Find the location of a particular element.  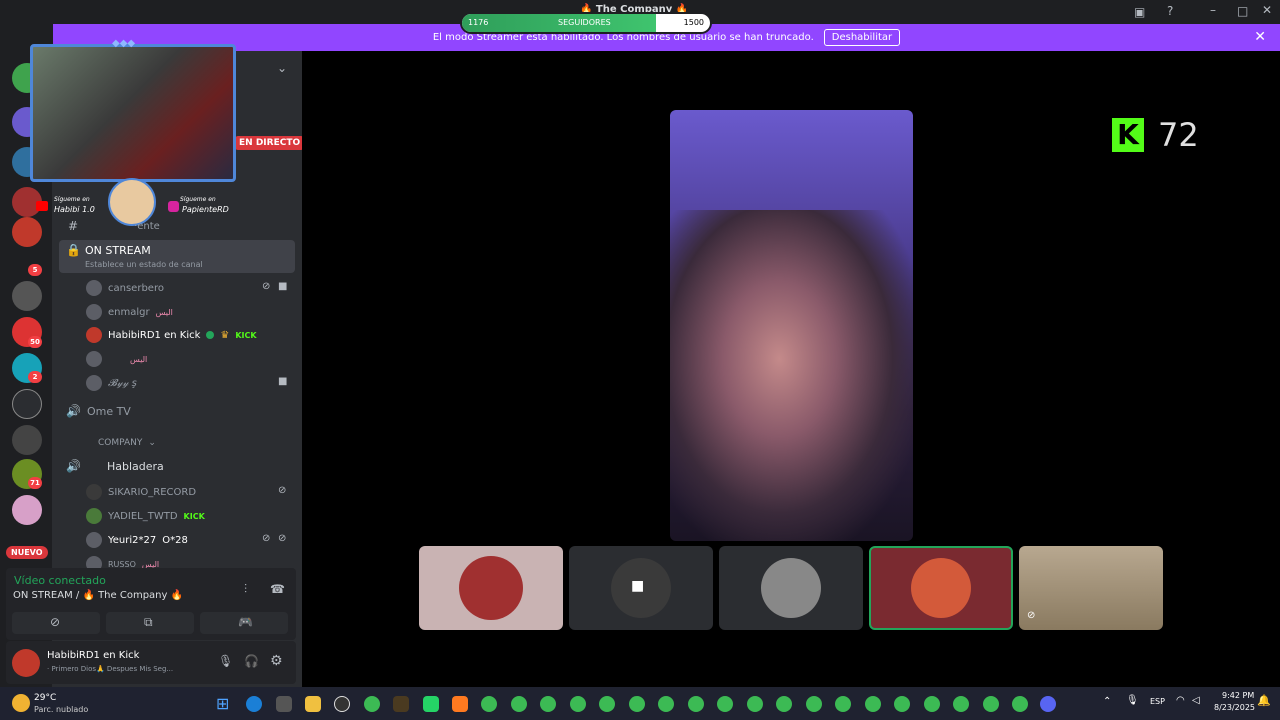

participant-tile-speaking is located at coordinates (941, 588).